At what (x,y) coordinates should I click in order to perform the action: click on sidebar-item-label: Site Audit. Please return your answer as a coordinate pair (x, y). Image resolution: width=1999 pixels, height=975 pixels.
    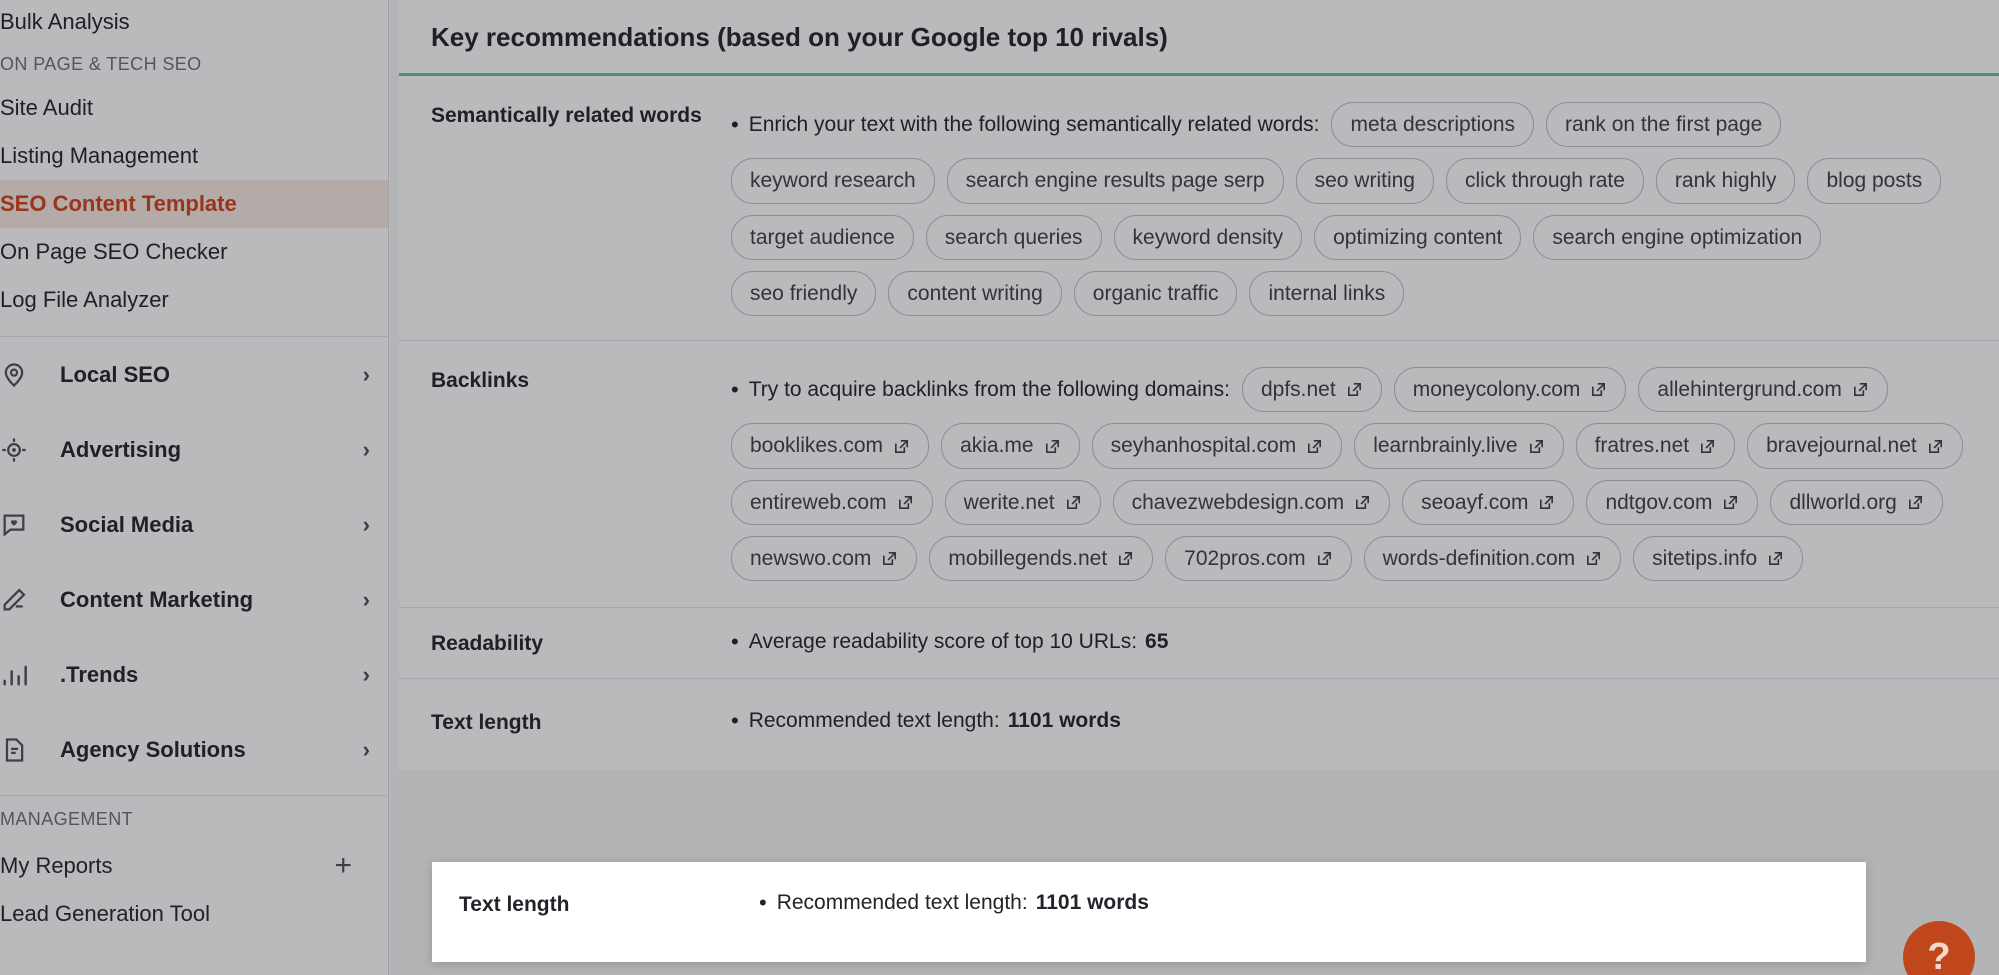
    Looking at the image, I should click on (46, 107).